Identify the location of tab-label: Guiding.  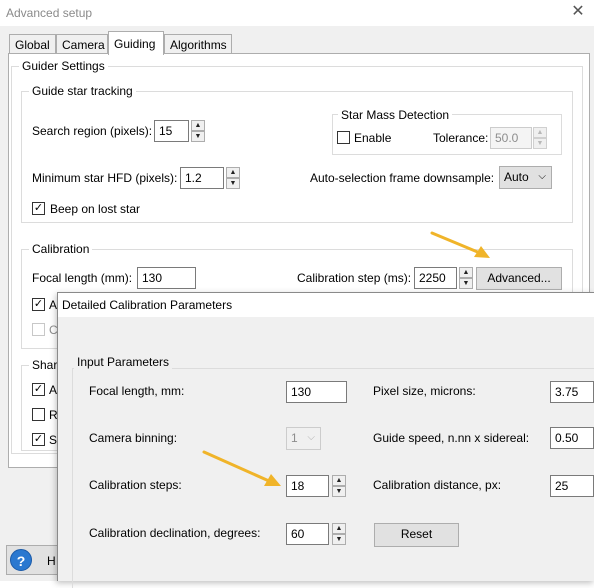
(135, 44).